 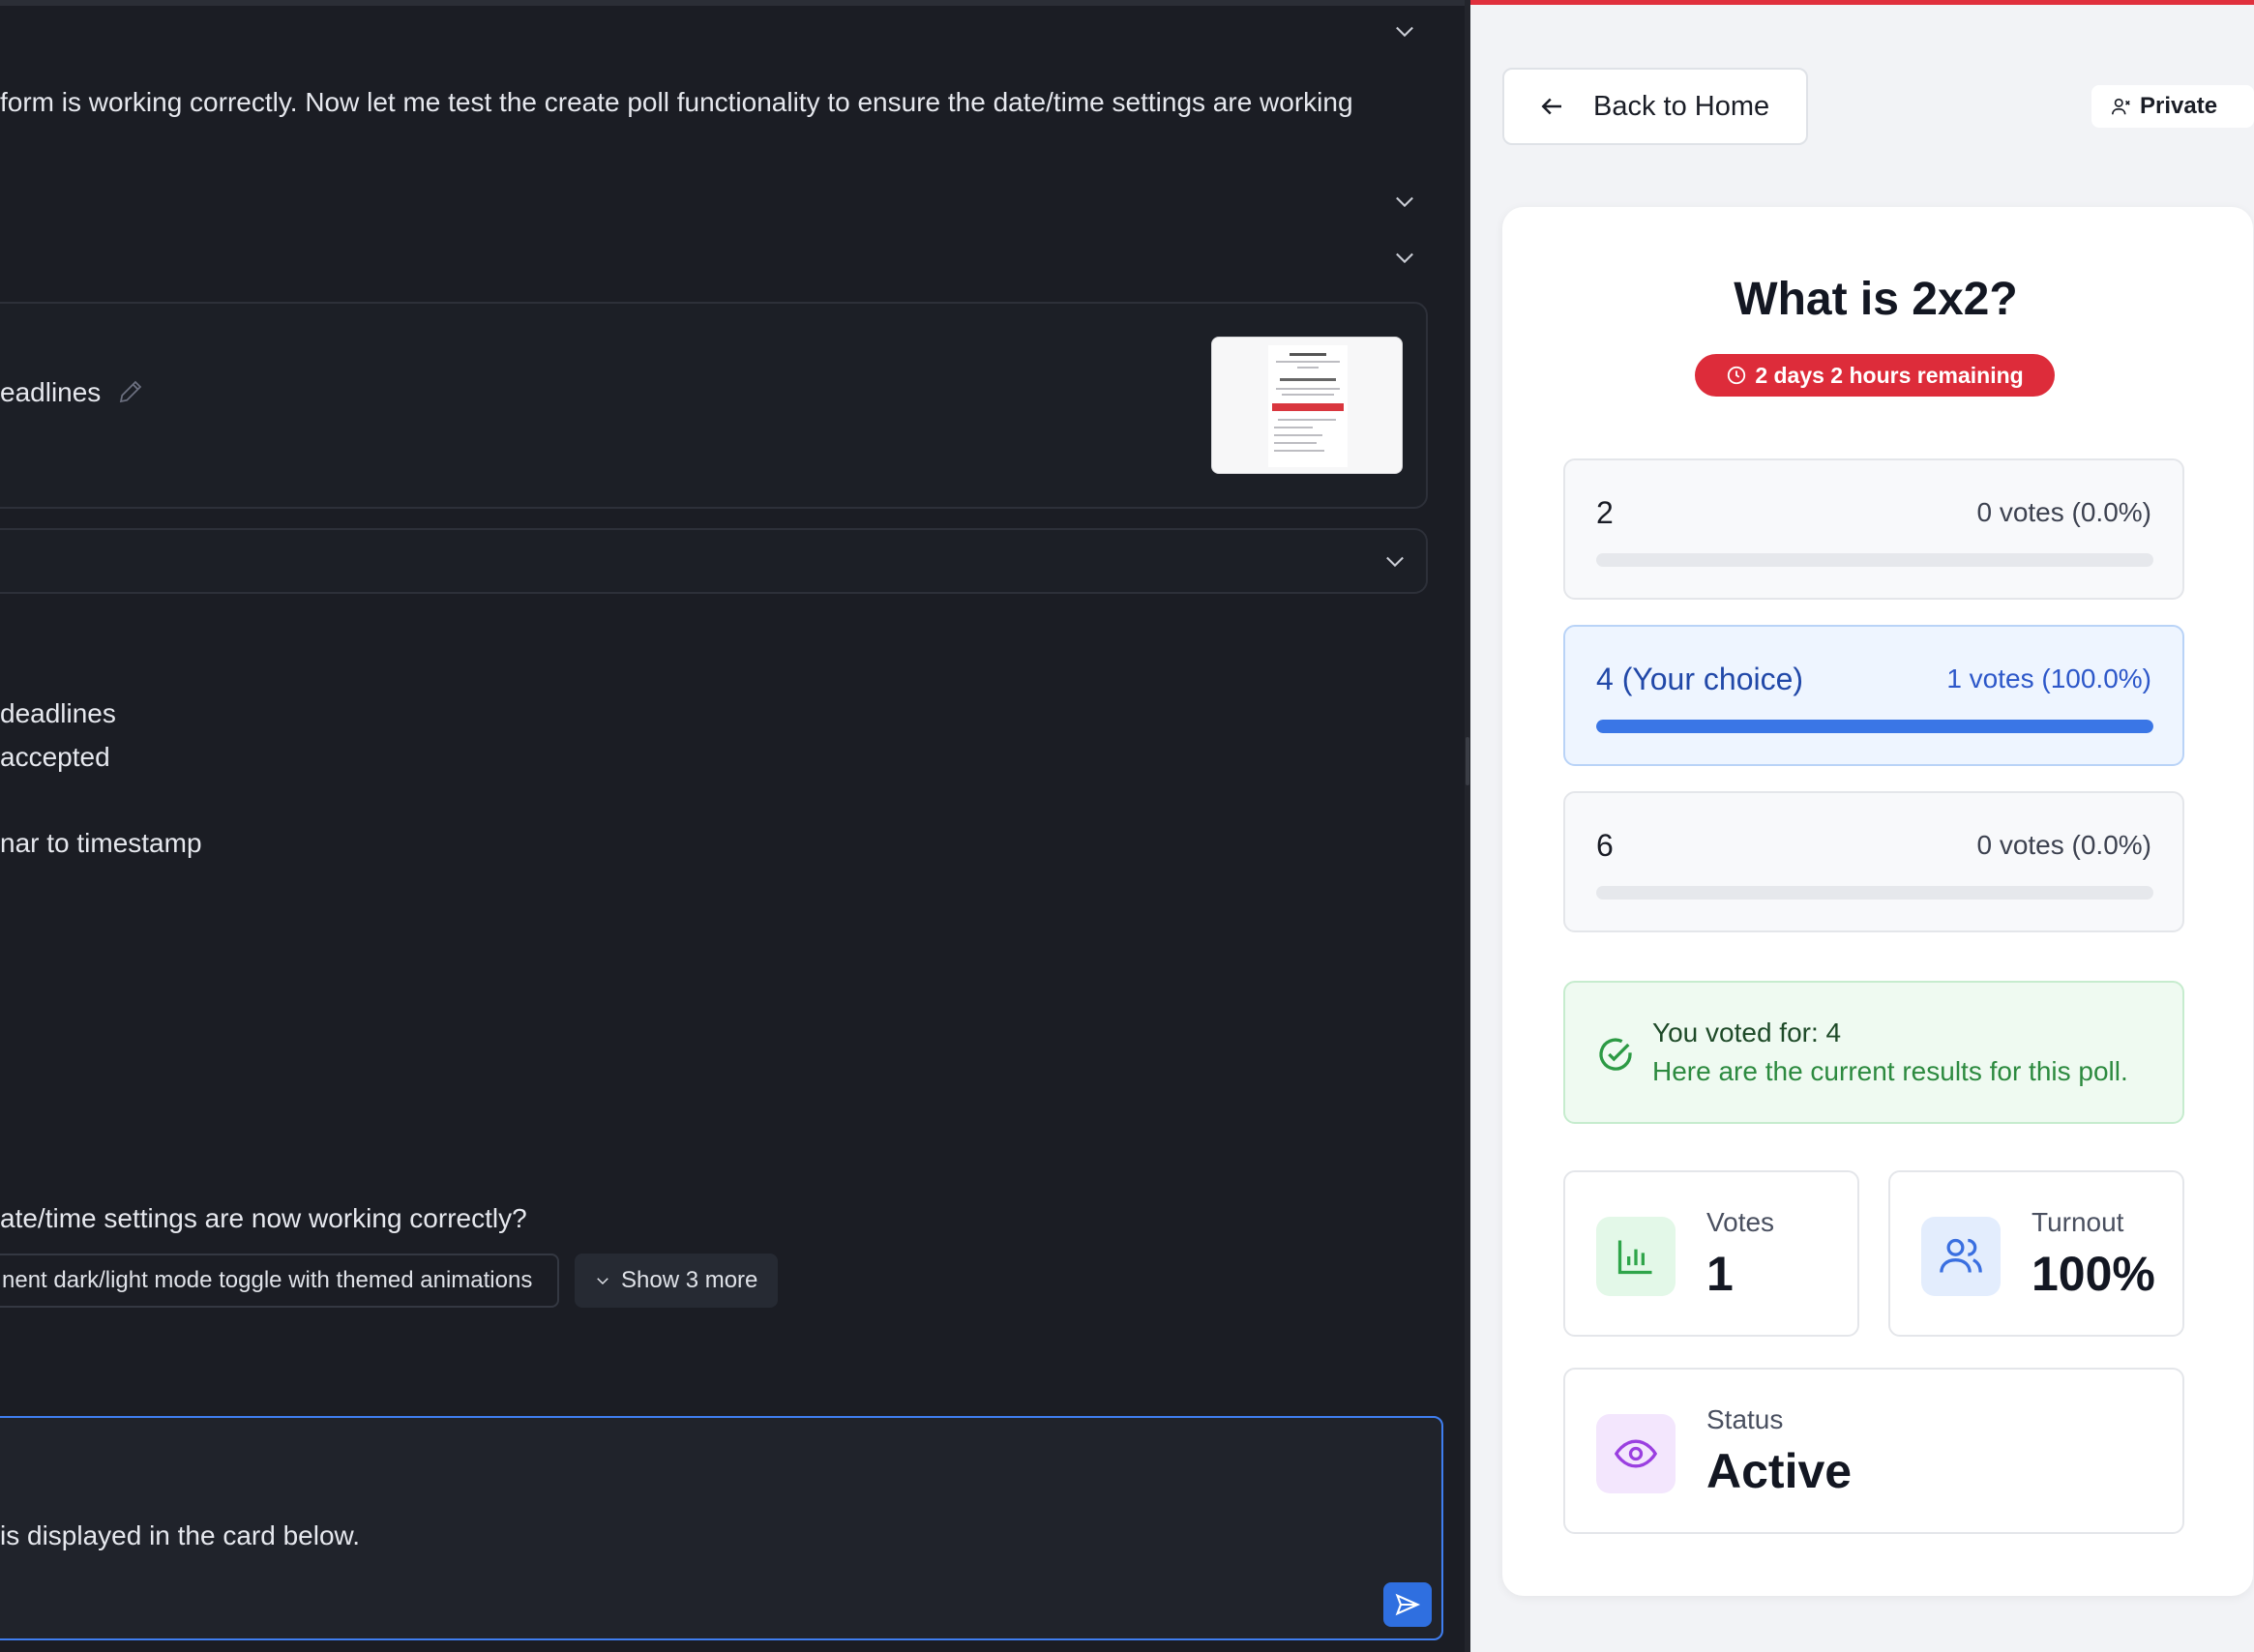 What do you see at coordinates (1551, 106) in the screenshot?
I see `arrow-left-icon` at bounding box center [1551, 106].